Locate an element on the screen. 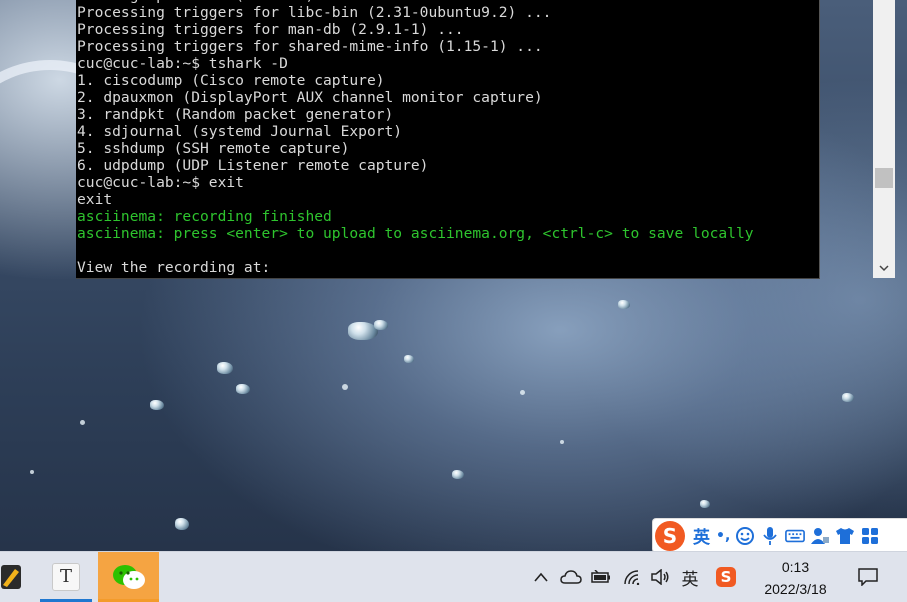 Image resolution: width=907 pixels, height=602 pixels. network-tray-button is located at coordinates (632, 577).